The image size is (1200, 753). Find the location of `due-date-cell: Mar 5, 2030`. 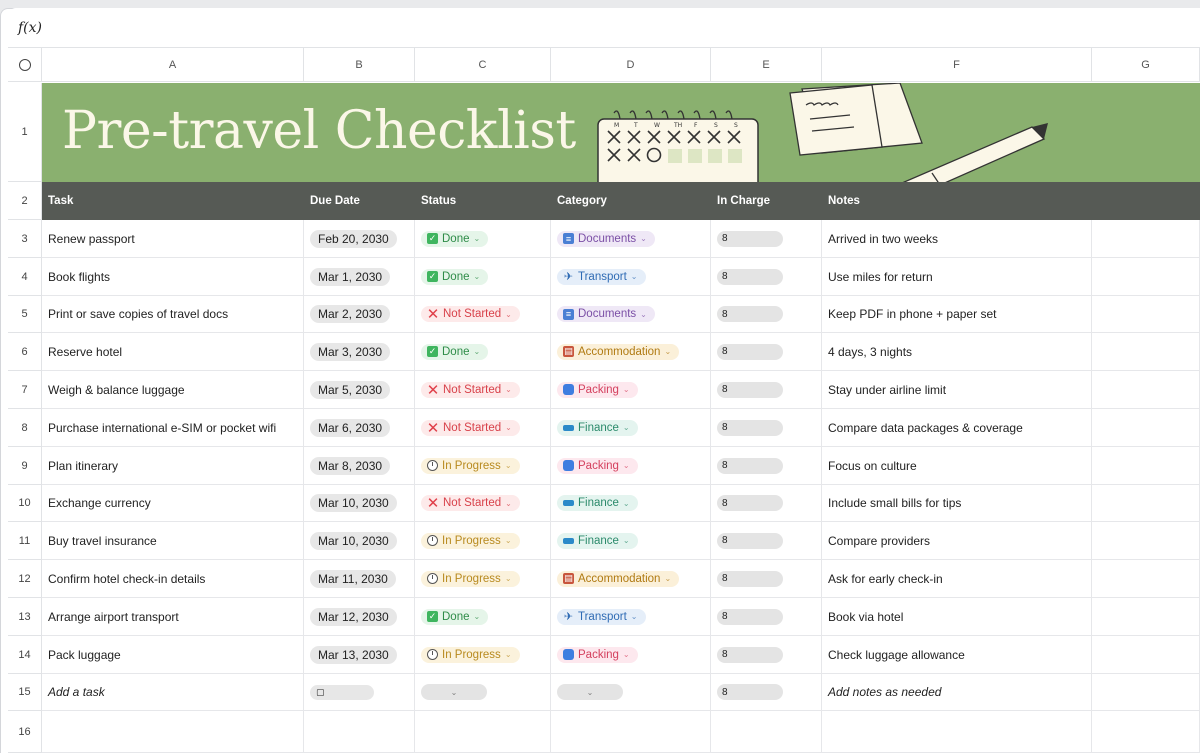

due-date-cell: Mar 5, 2030 is located at coordinates (359, 390).